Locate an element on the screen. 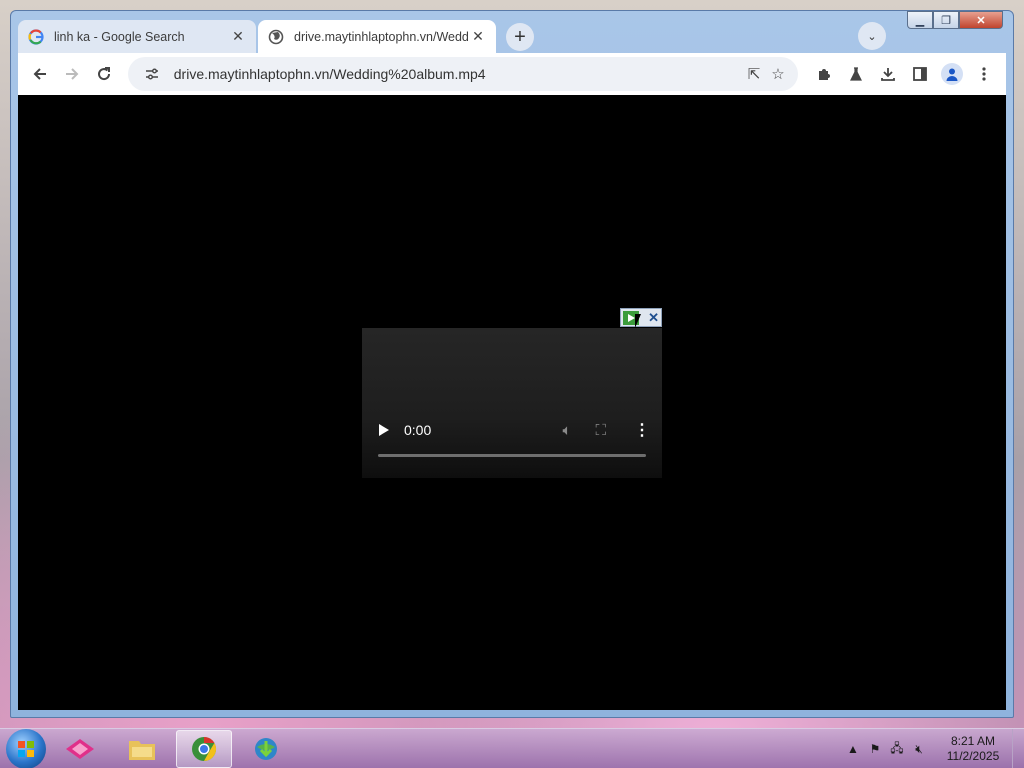 This screenshot has width=1024, height=768. taskbar-app-sketch is located at coordinates (80, 749).